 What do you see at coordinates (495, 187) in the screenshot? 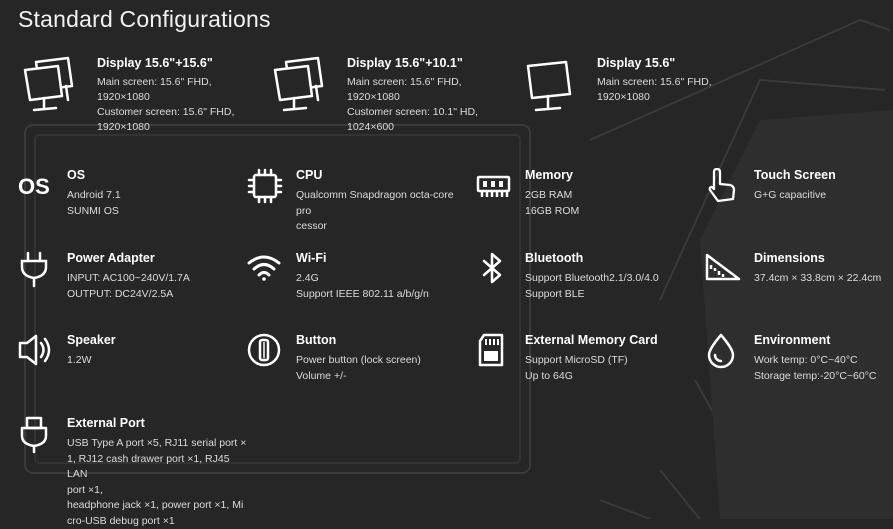
I see `memory-icon` at bounding box center [495, 187].